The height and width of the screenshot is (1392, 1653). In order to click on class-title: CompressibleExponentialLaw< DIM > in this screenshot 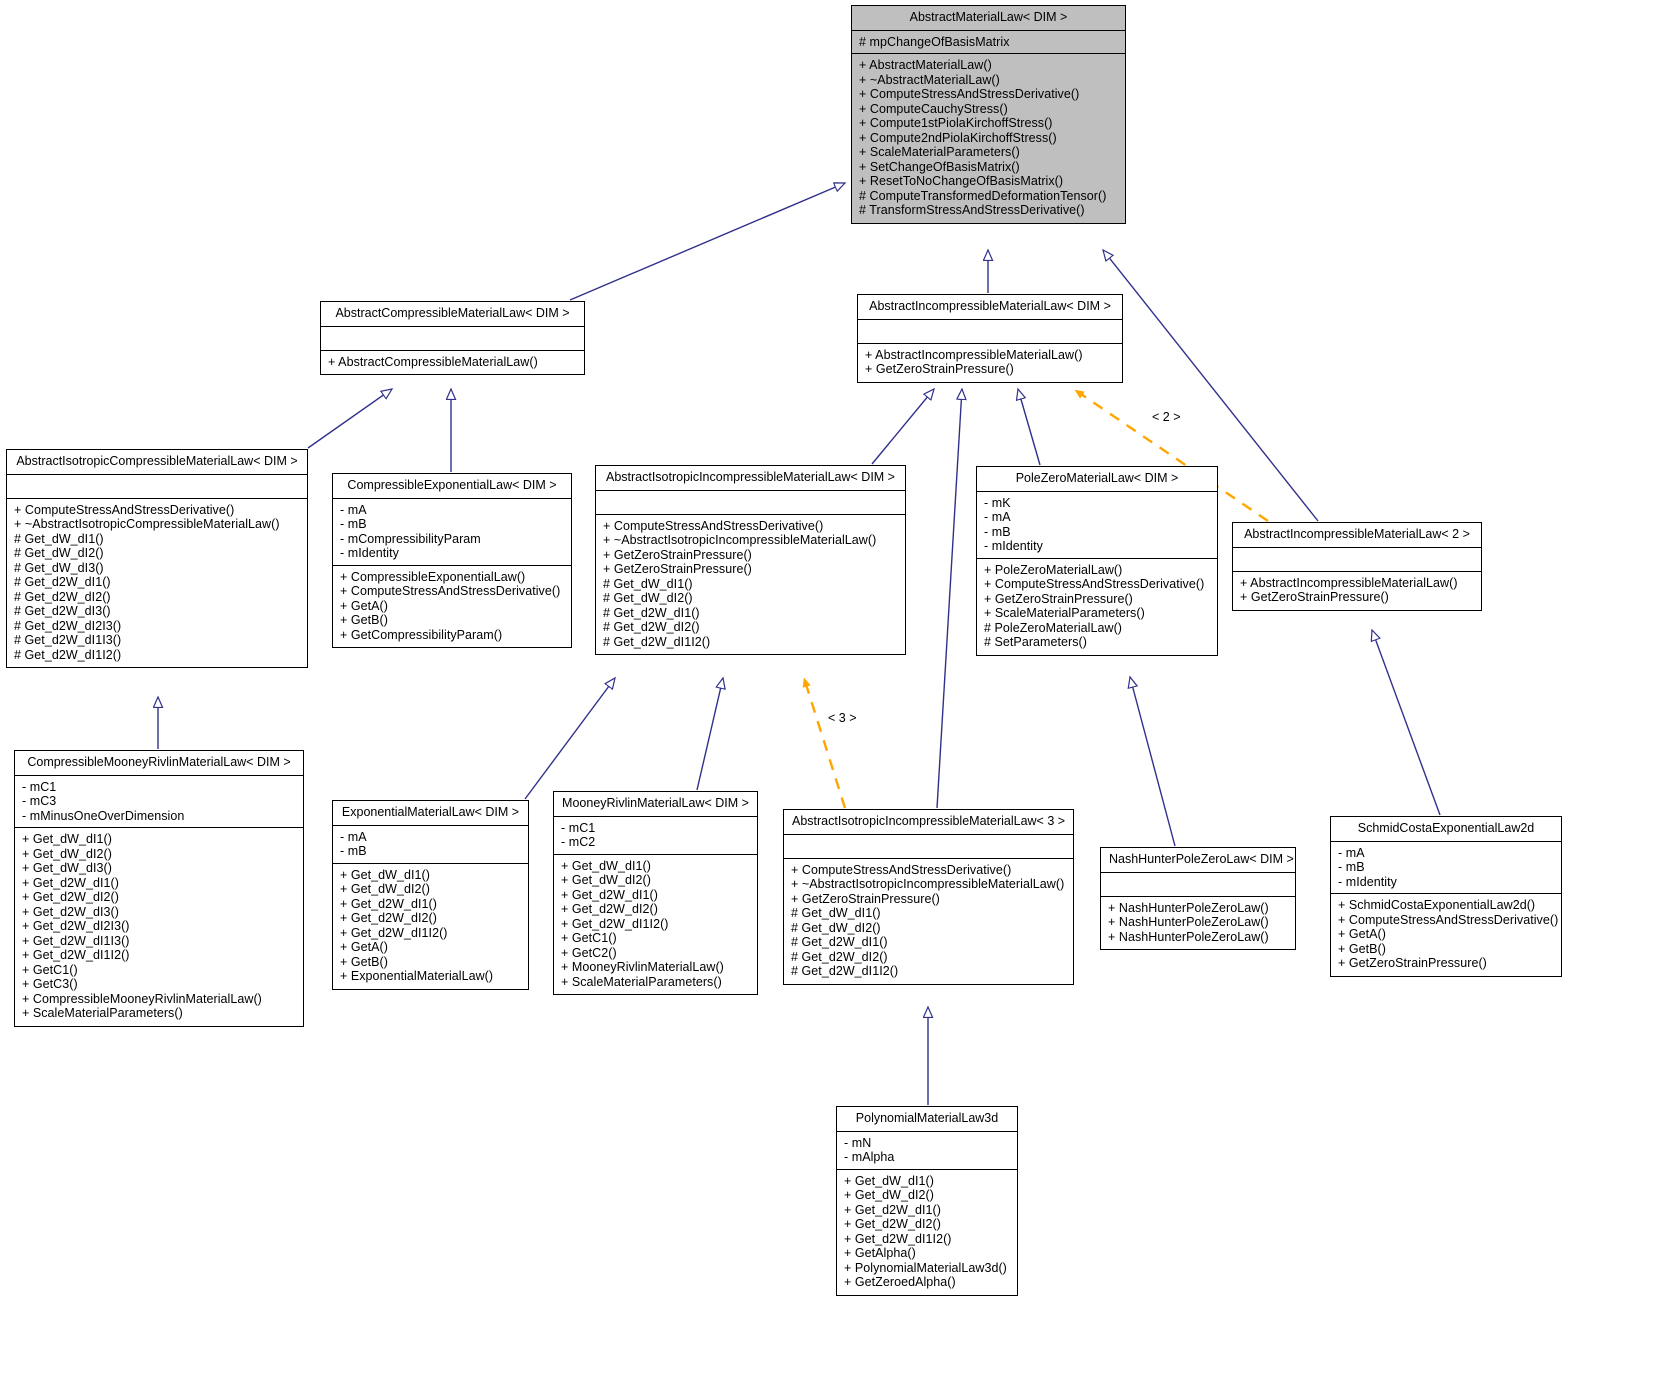, I will do `click(452, 486)`.